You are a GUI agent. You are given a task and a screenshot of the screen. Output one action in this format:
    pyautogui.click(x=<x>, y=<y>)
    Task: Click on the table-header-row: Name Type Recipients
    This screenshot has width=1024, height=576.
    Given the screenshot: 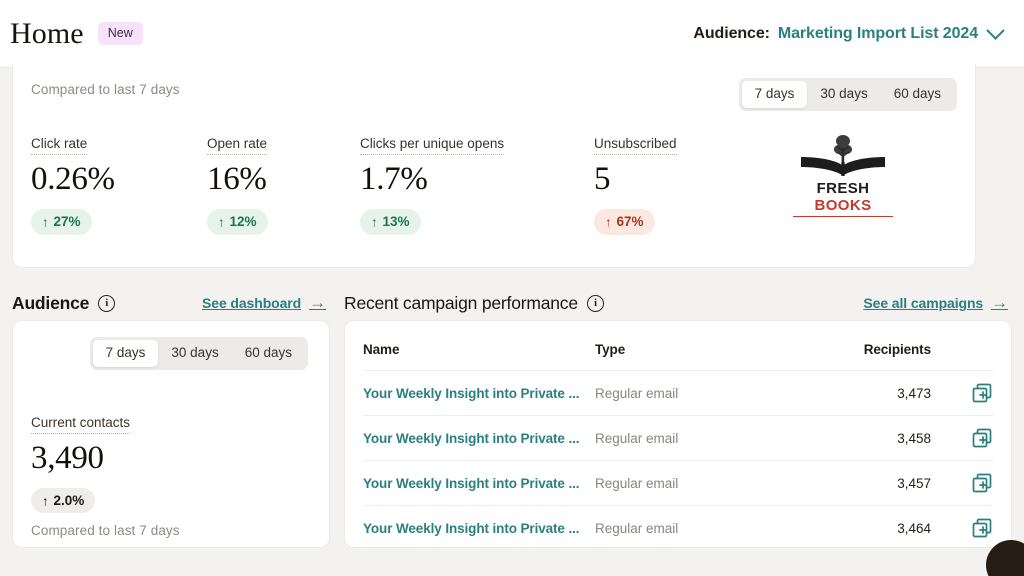 What is the action you would take?
    pyautogui.click(x=678, y=346)
    